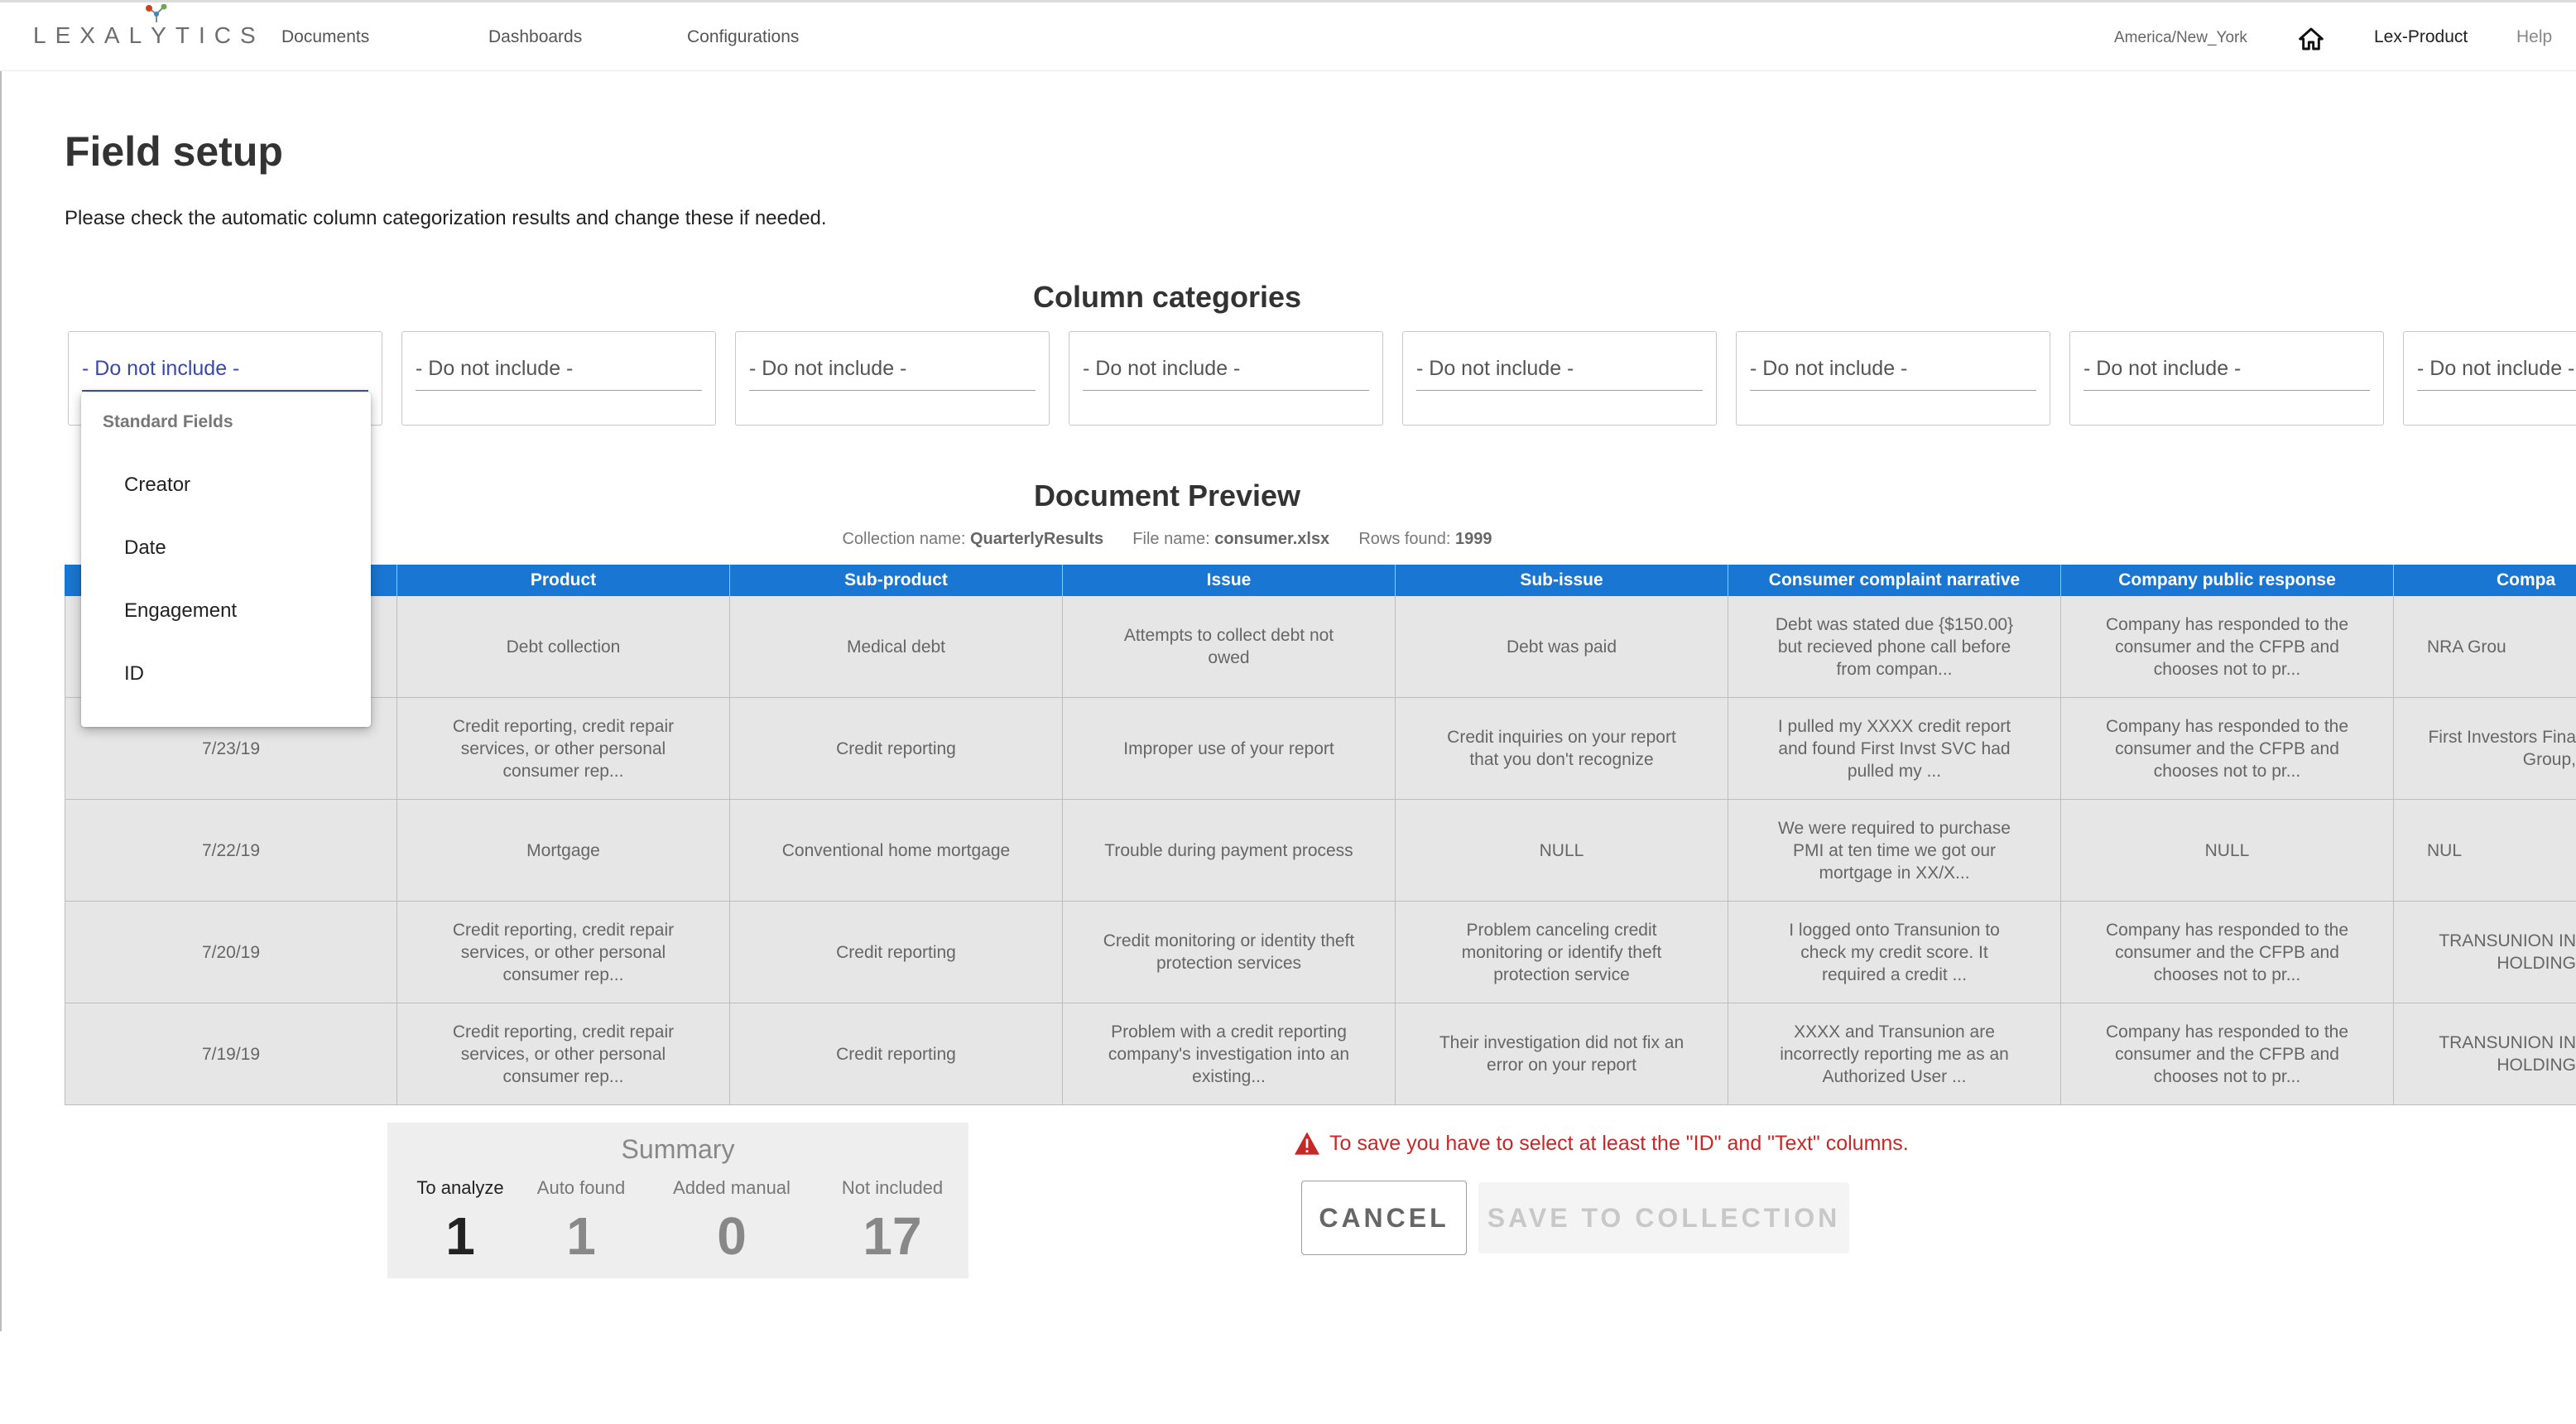  I want to click on column-category-select-4: - Do not include -, so click(1226, 378).